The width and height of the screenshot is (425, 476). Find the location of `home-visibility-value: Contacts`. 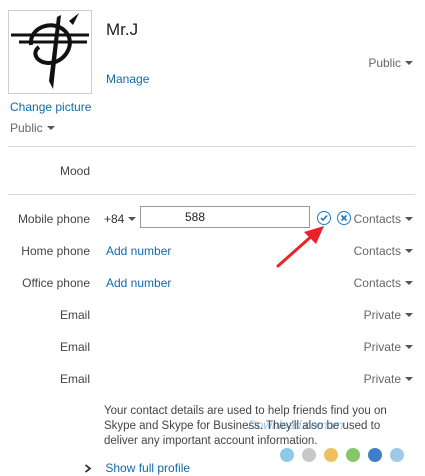

home-visibility-value: Contacts is located at coordinates (377, 251).